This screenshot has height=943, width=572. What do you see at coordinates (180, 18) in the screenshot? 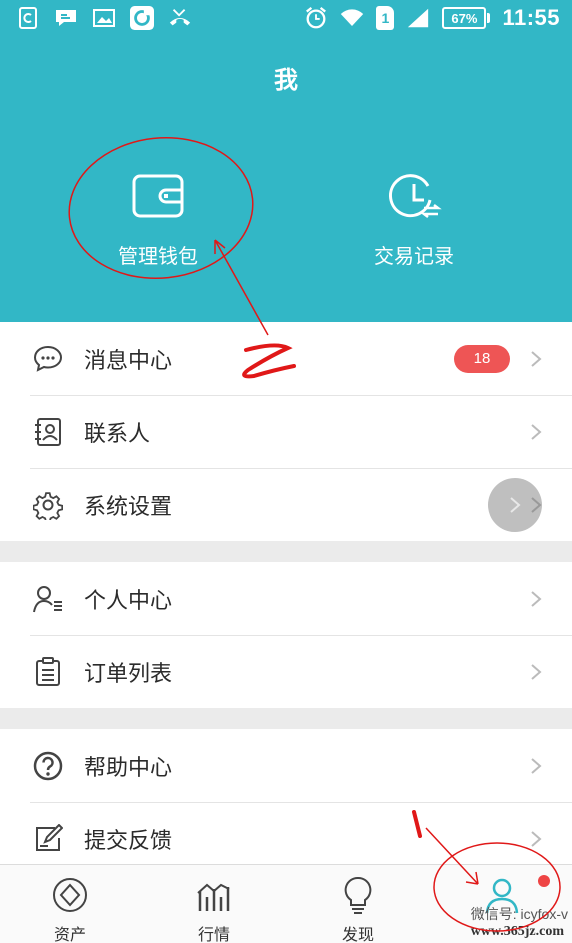
I see `missed-call-icon` at bounding box center [180, 18].